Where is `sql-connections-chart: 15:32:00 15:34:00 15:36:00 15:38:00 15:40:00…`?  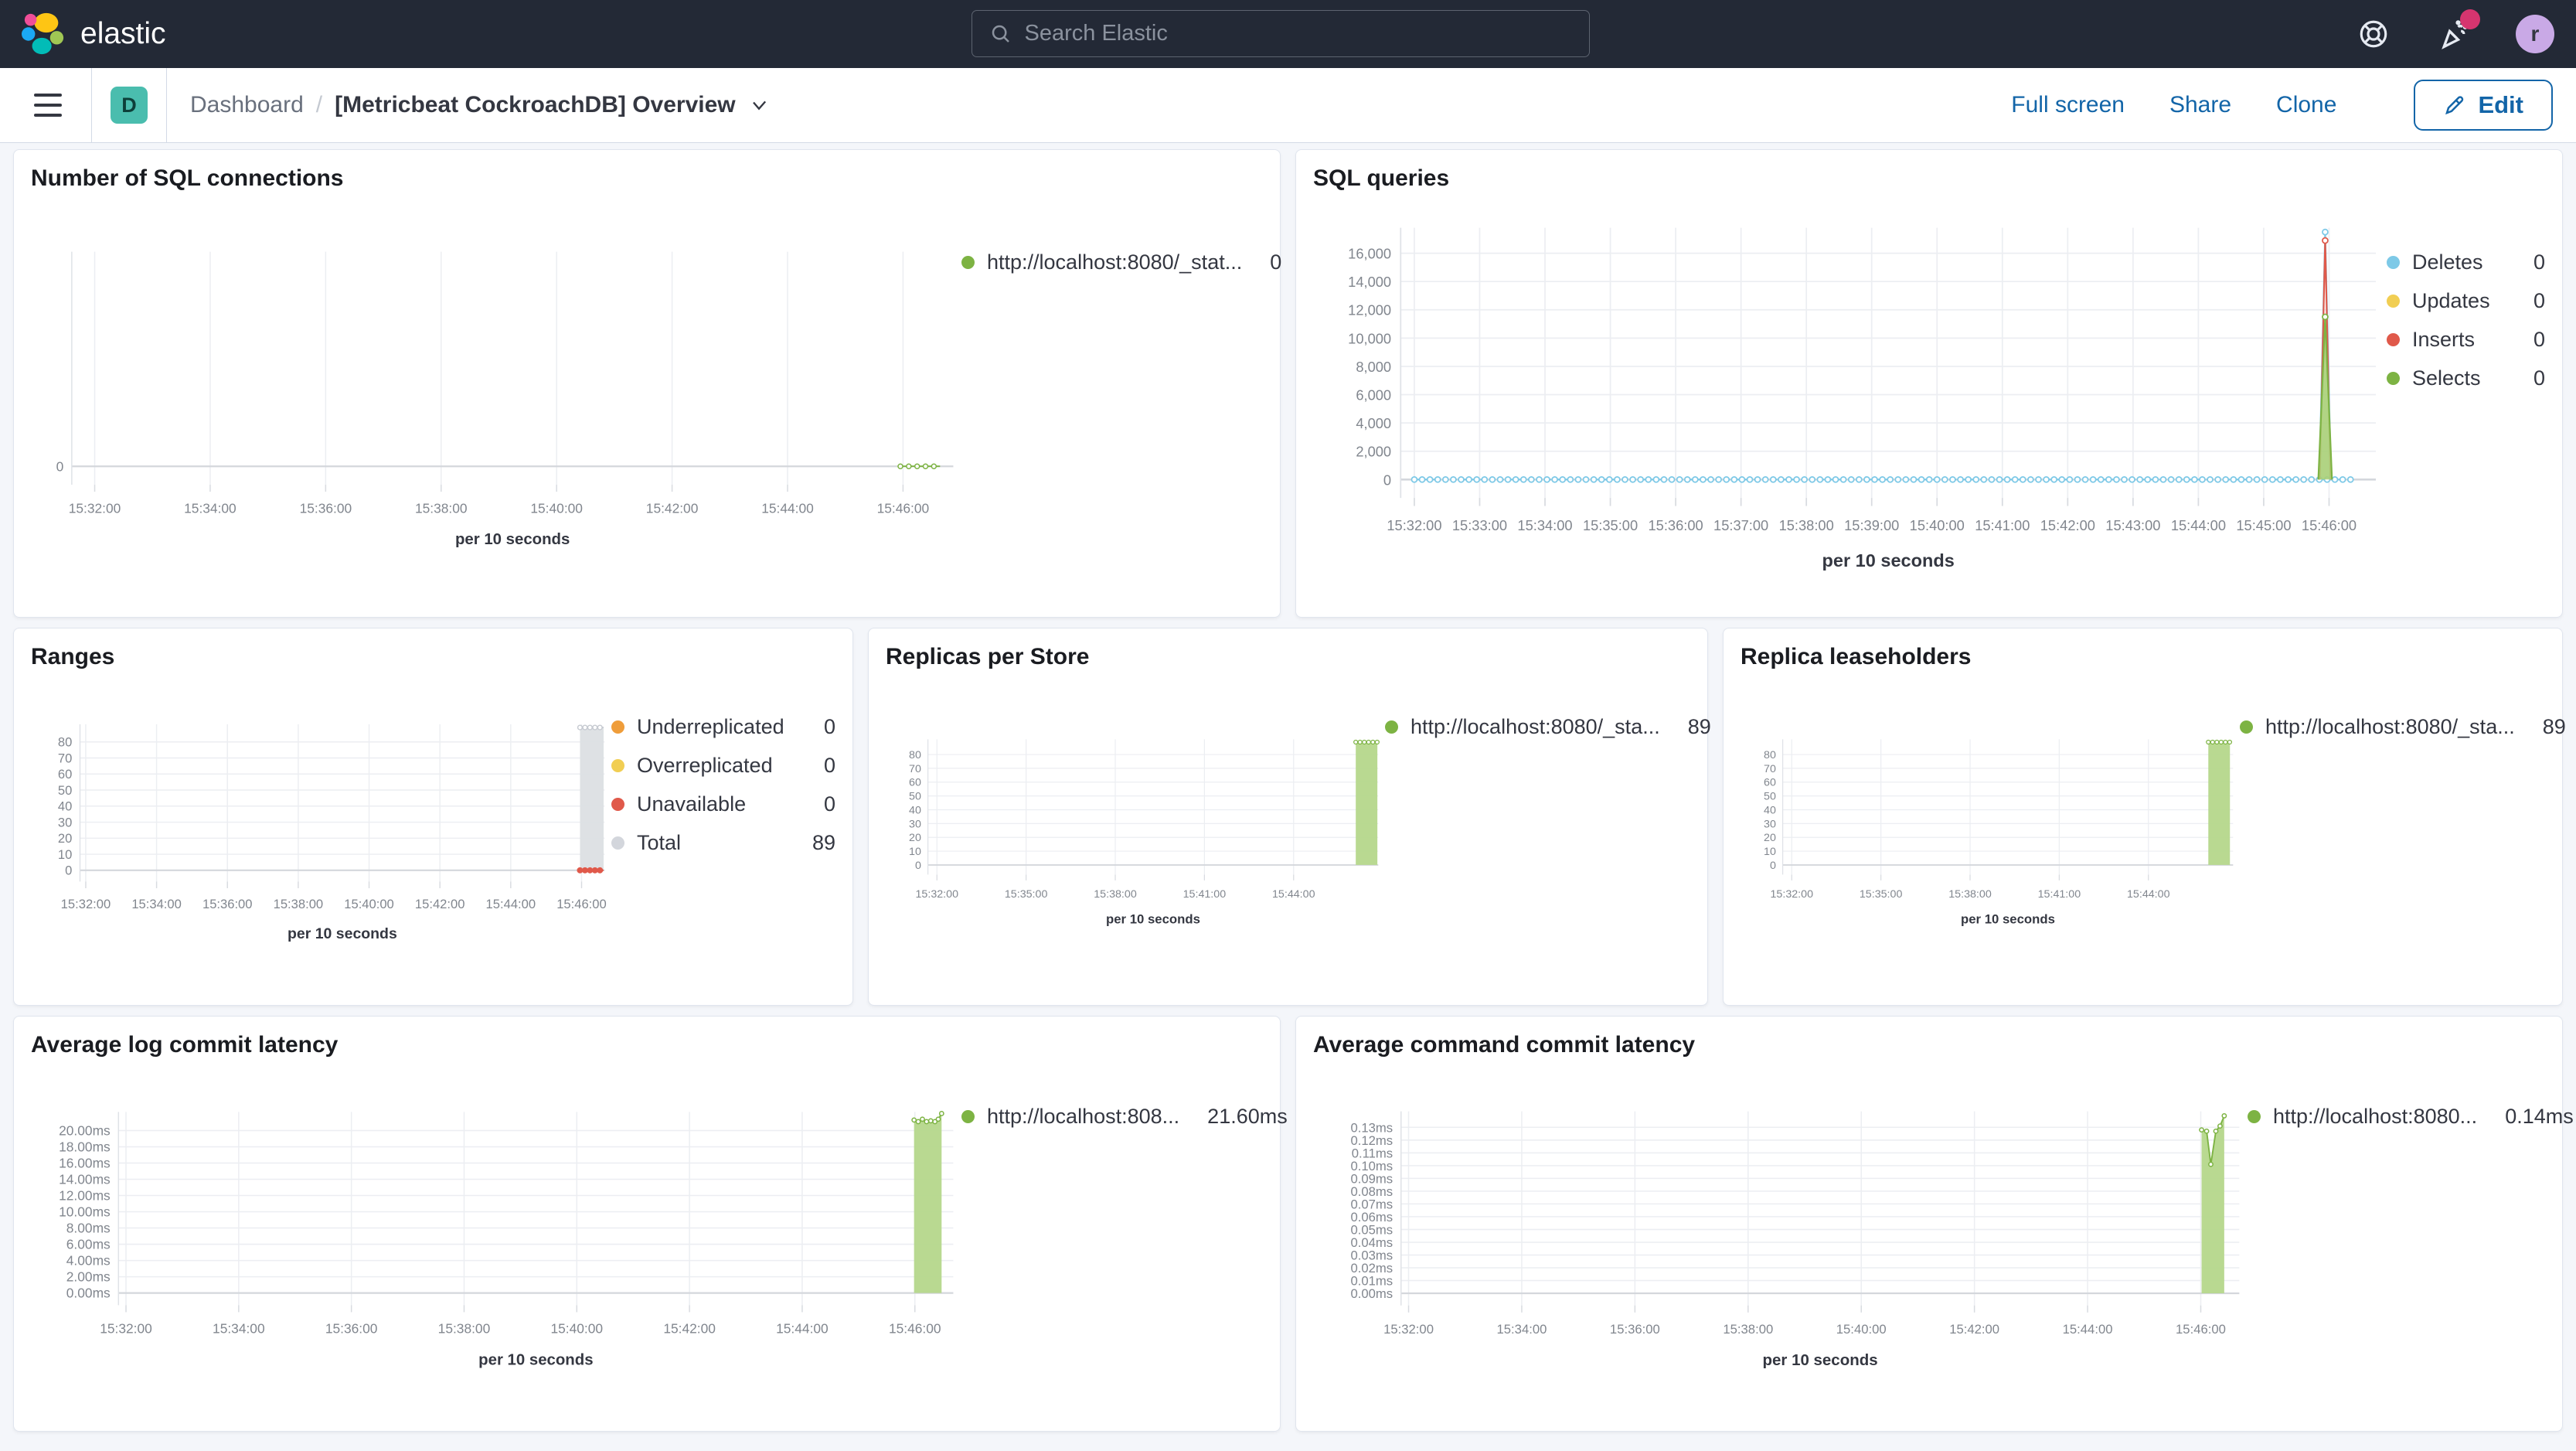
sql-connections-chart: 15:32:00 15:34:00 15:36:00 15:38:00 15:40:00… is located at coordinates (496, 398).